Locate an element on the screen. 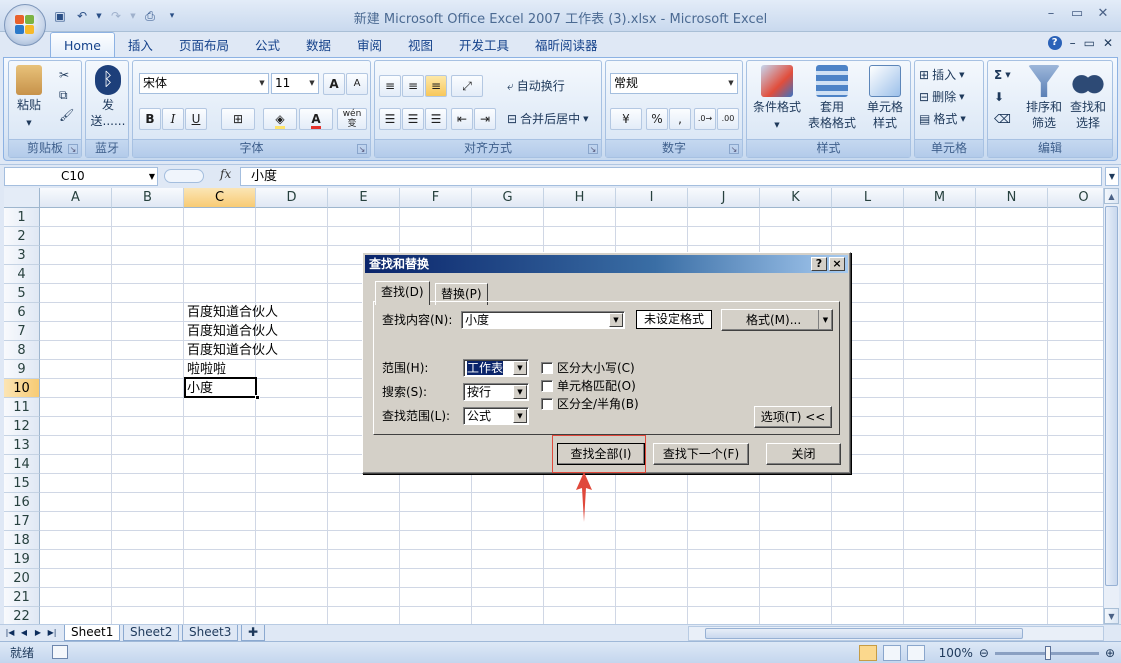  fill-handle is located at coordinates (257, 397).